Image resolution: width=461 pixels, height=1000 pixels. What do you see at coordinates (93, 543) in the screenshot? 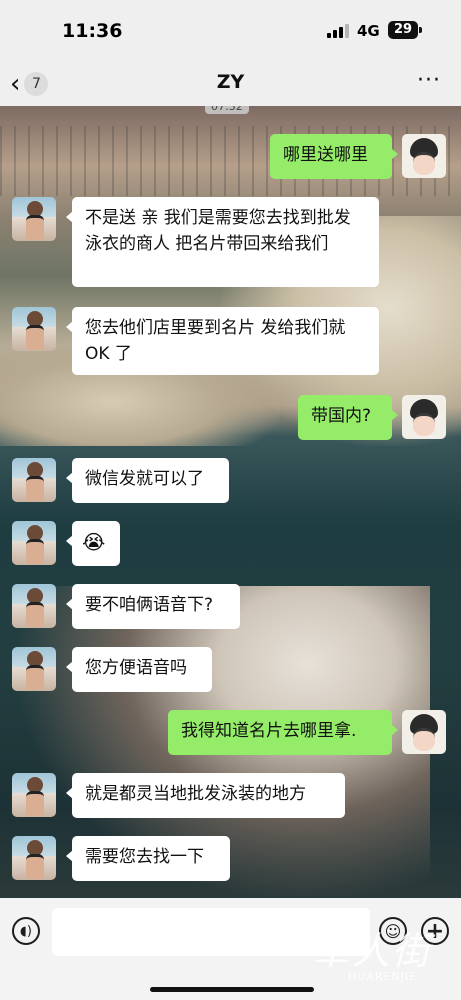
I see `emoji-message: 😭` at bounding box center [93, 543].